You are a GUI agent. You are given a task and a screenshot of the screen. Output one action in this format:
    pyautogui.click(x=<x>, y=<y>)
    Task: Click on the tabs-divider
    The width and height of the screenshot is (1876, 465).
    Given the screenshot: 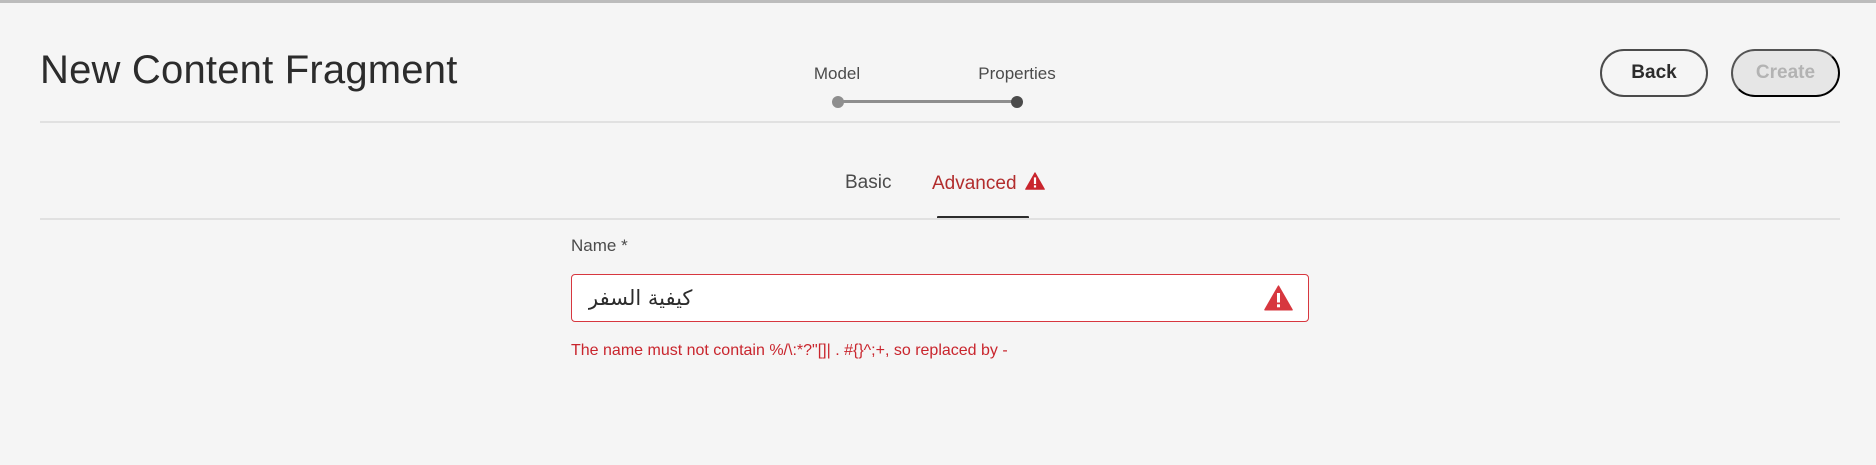 What is the action you would take?
    pyautogui.click(x=940, y=219)
    